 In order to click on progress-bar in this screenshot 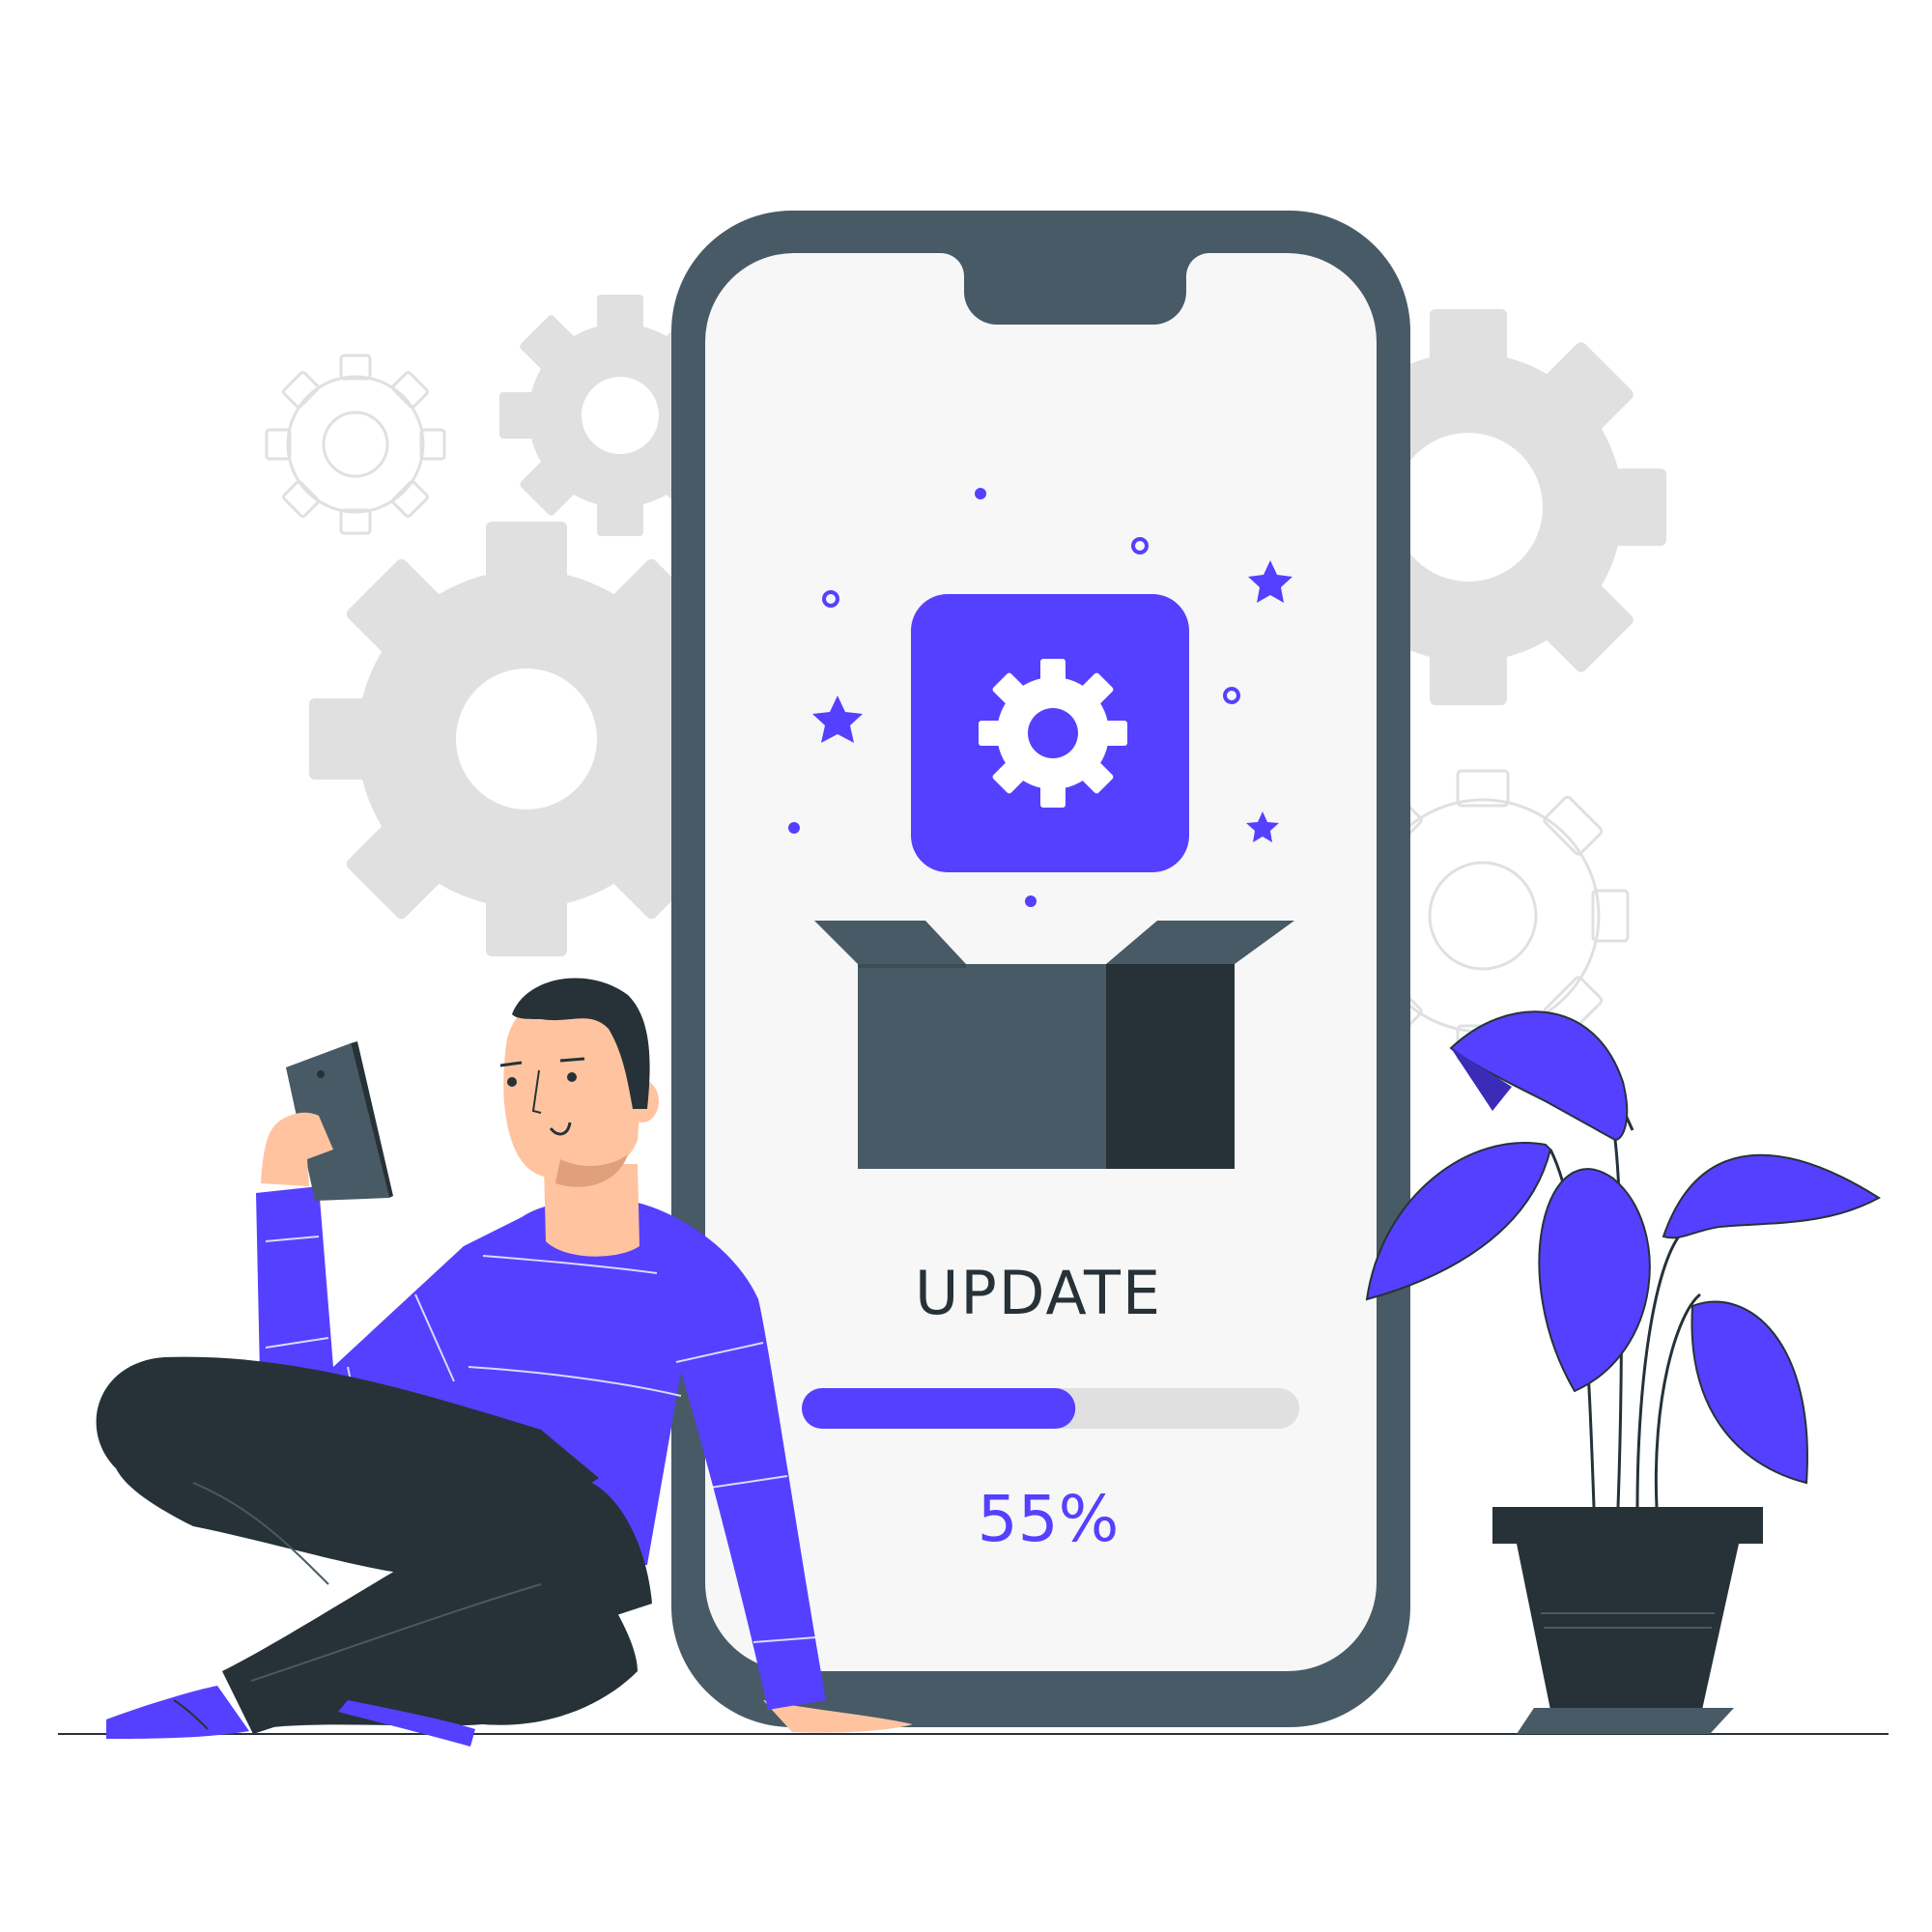, I will do `click(1050, 1408)`.